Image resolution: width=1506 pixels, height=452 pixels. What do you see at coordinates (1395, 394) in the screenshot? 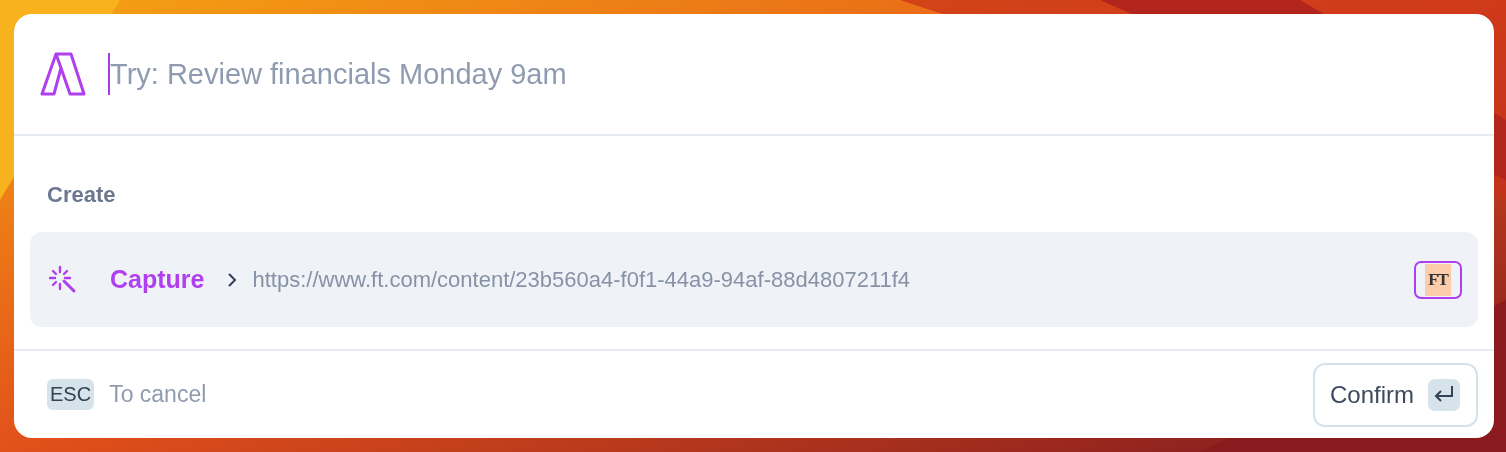
I see `confirm-button: Confirm` at bounding box center [1395, 394].